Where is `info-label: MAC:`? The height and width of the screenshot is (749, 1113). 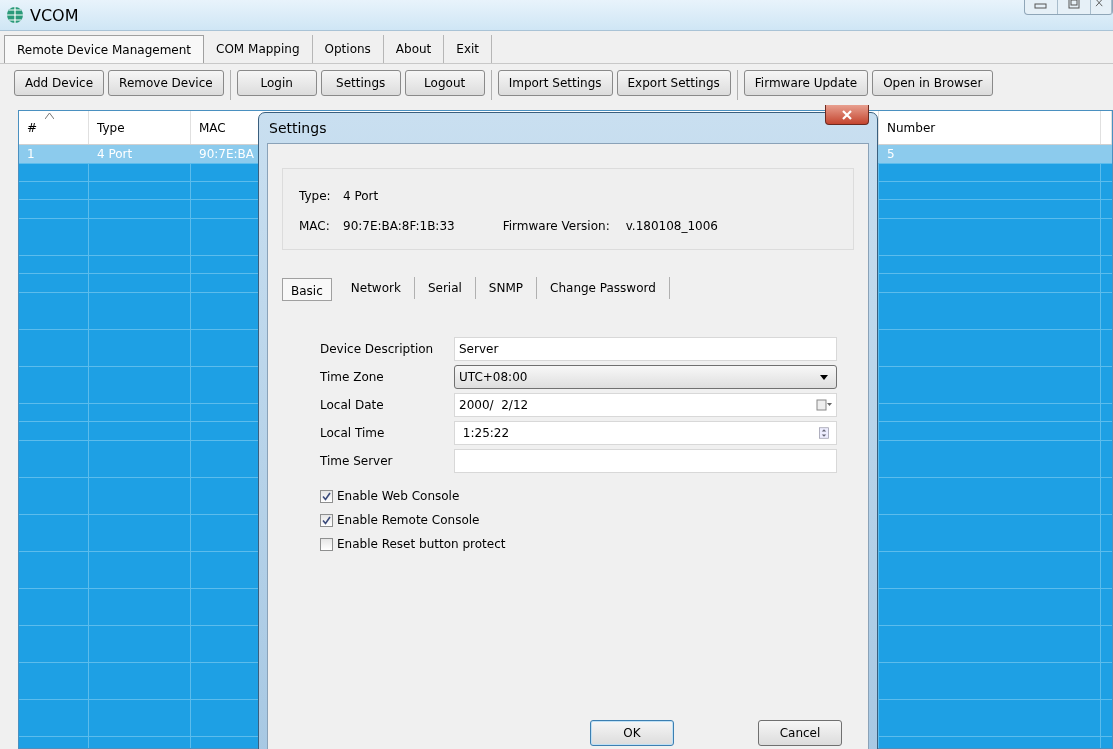 info-label: MAC: is located at coordinates (315, 226).